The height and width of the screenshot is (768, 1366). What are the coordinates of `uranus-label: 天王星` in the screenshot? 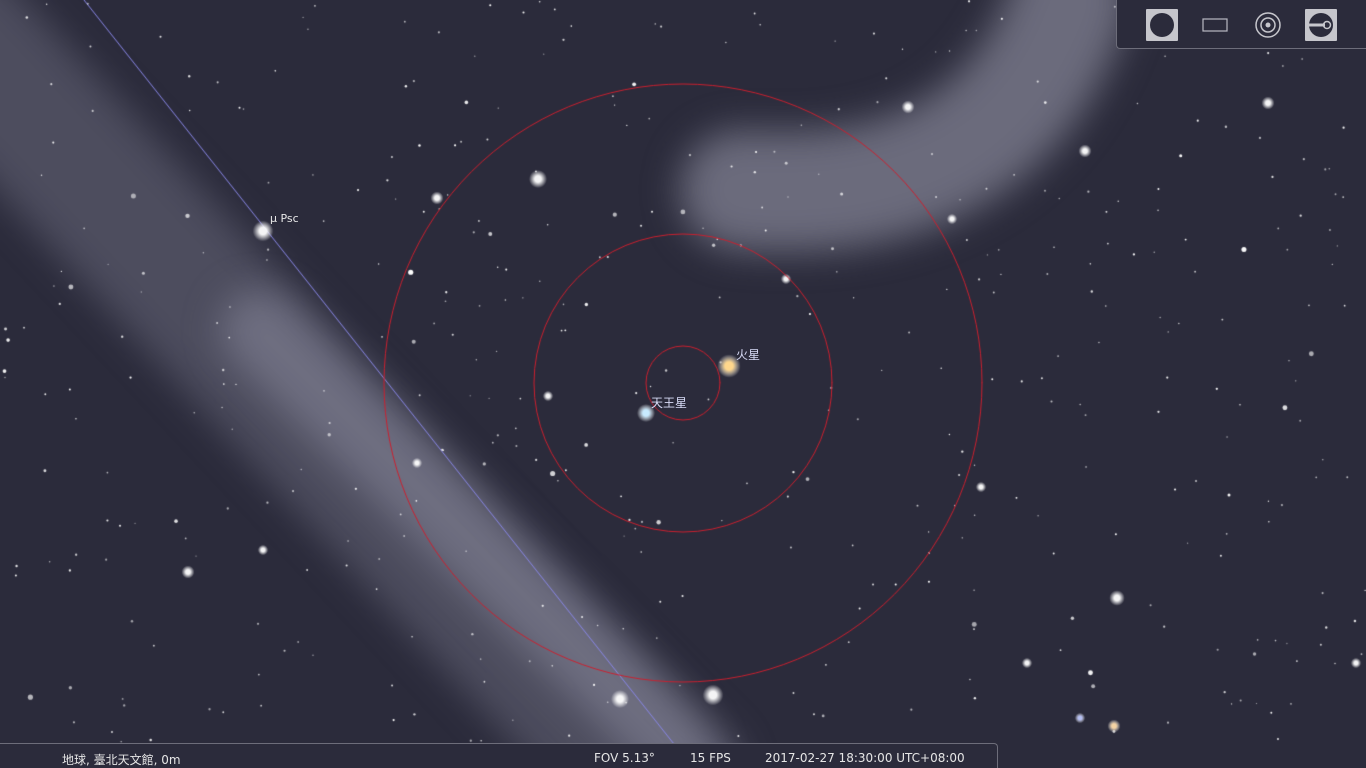 It's located at (669, 402).